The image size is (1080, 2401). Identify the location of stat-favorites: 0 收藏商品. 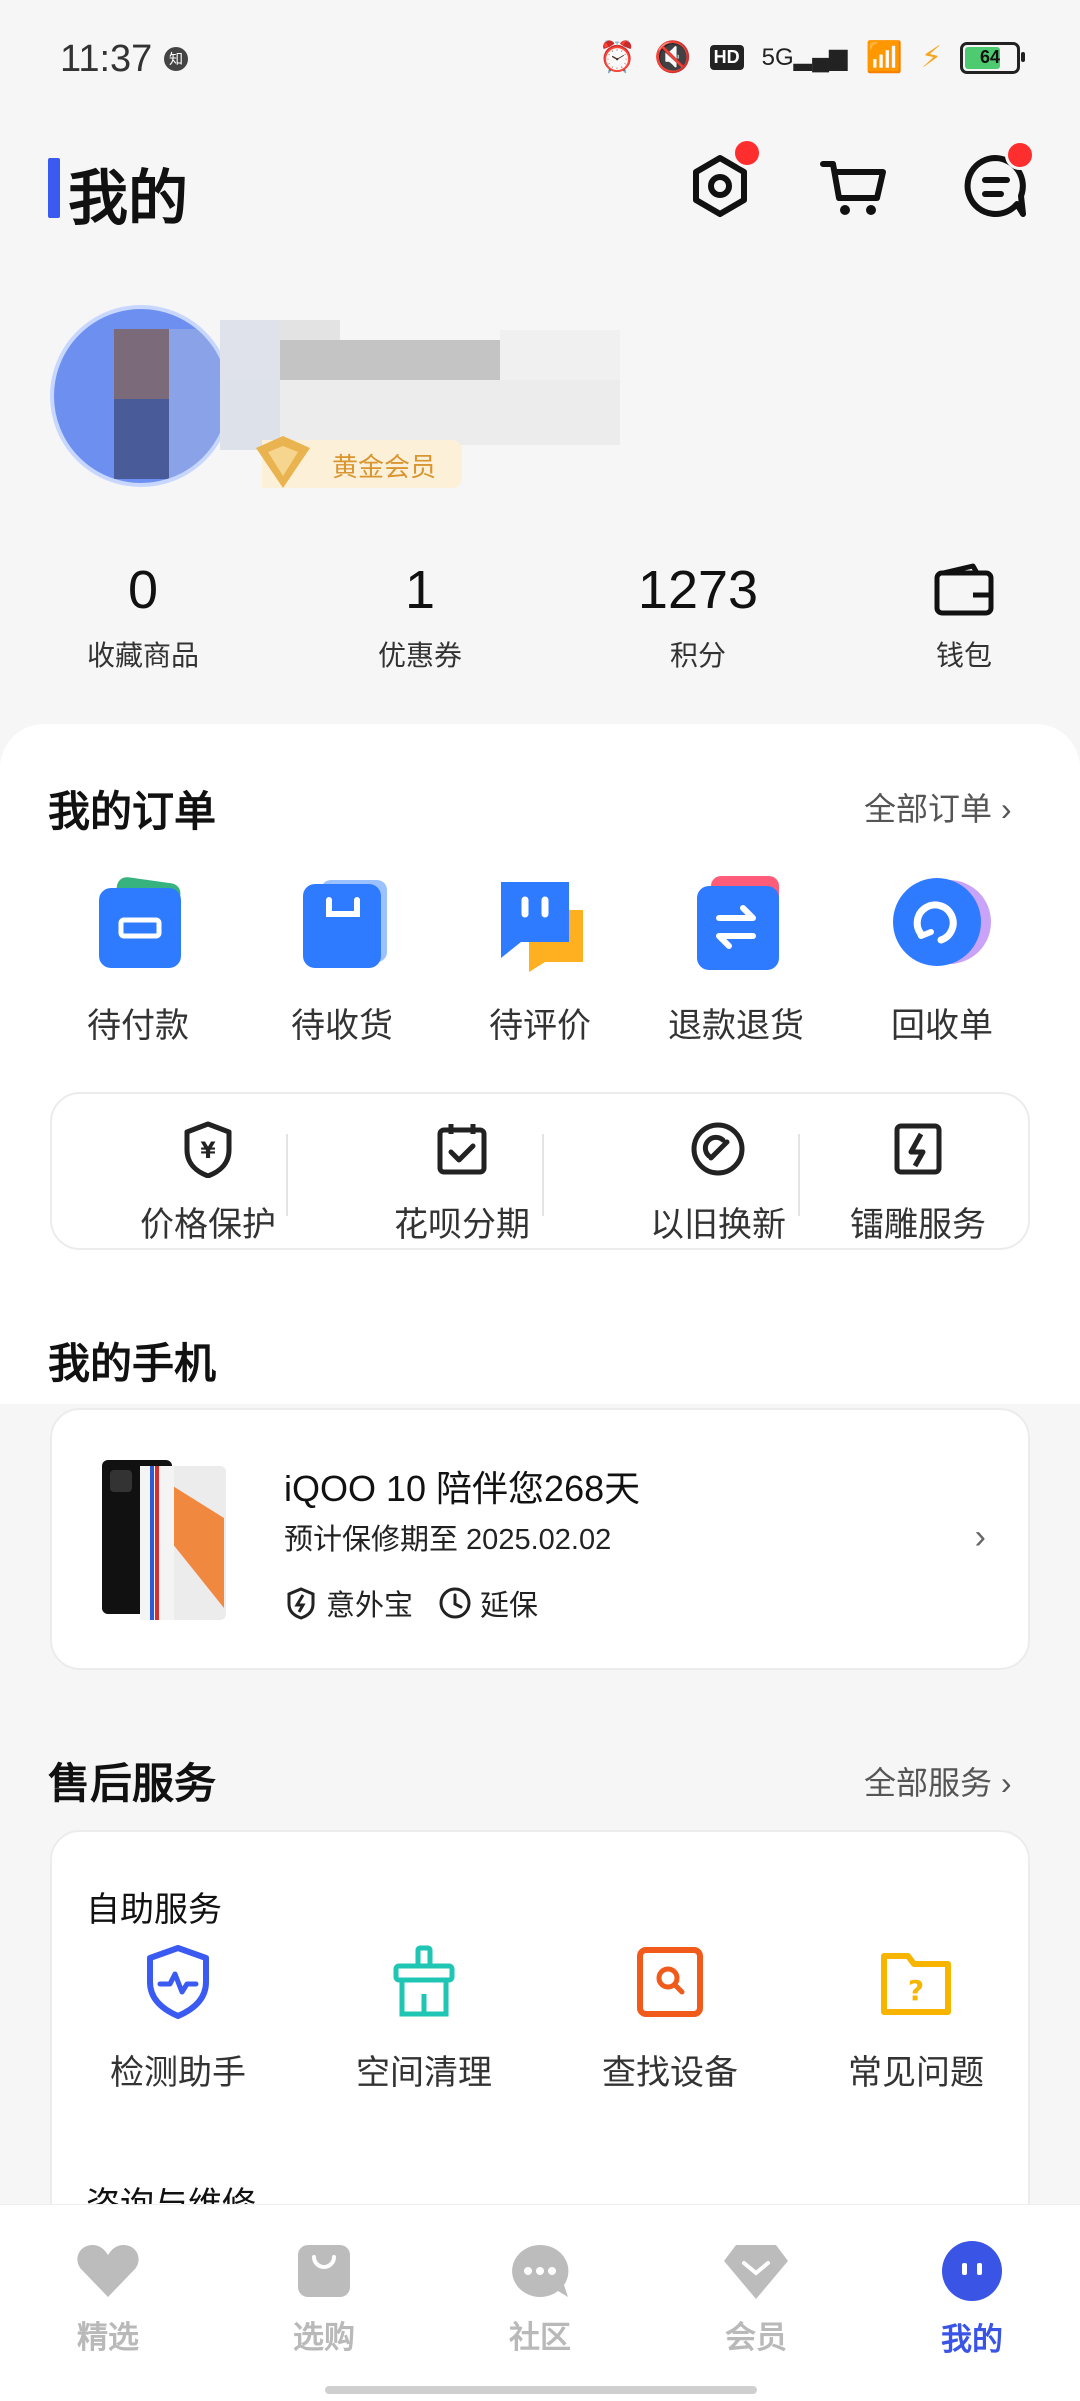
(143, 616).